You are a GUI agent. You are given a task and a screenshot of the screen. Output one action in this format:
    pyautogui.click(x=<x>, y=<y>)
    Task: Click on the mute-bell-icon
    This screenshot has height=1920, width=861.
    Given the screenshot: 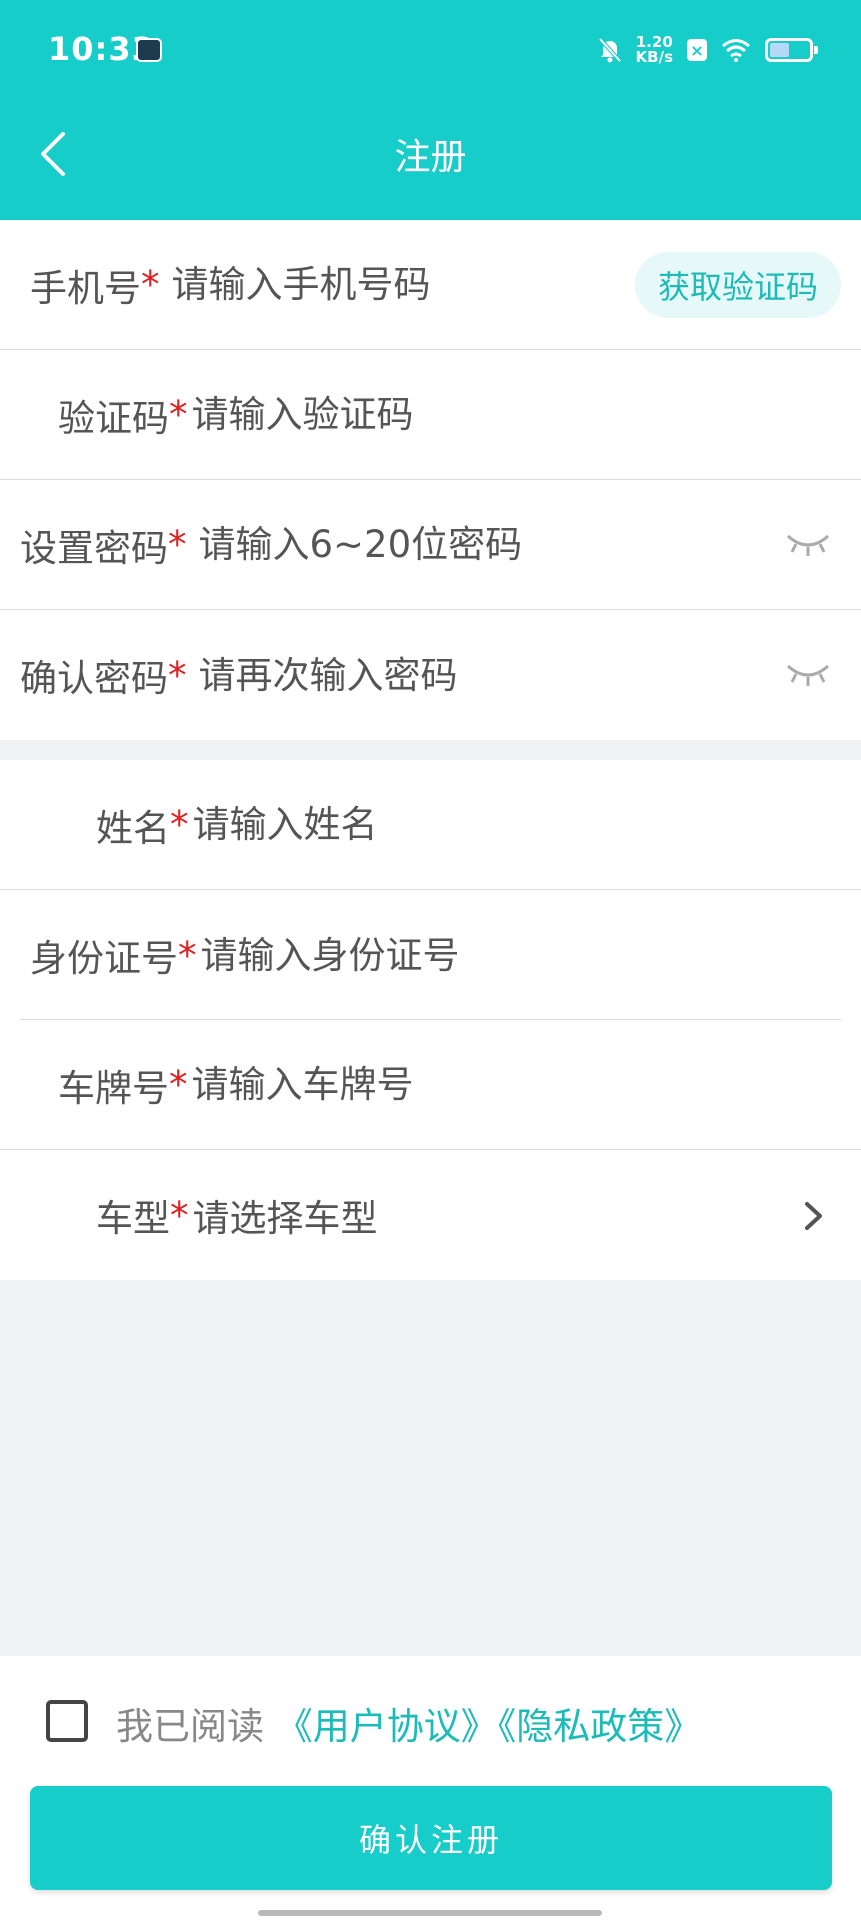 What is the action you would take?
    pyautogui.click(x=610, y=50)
    